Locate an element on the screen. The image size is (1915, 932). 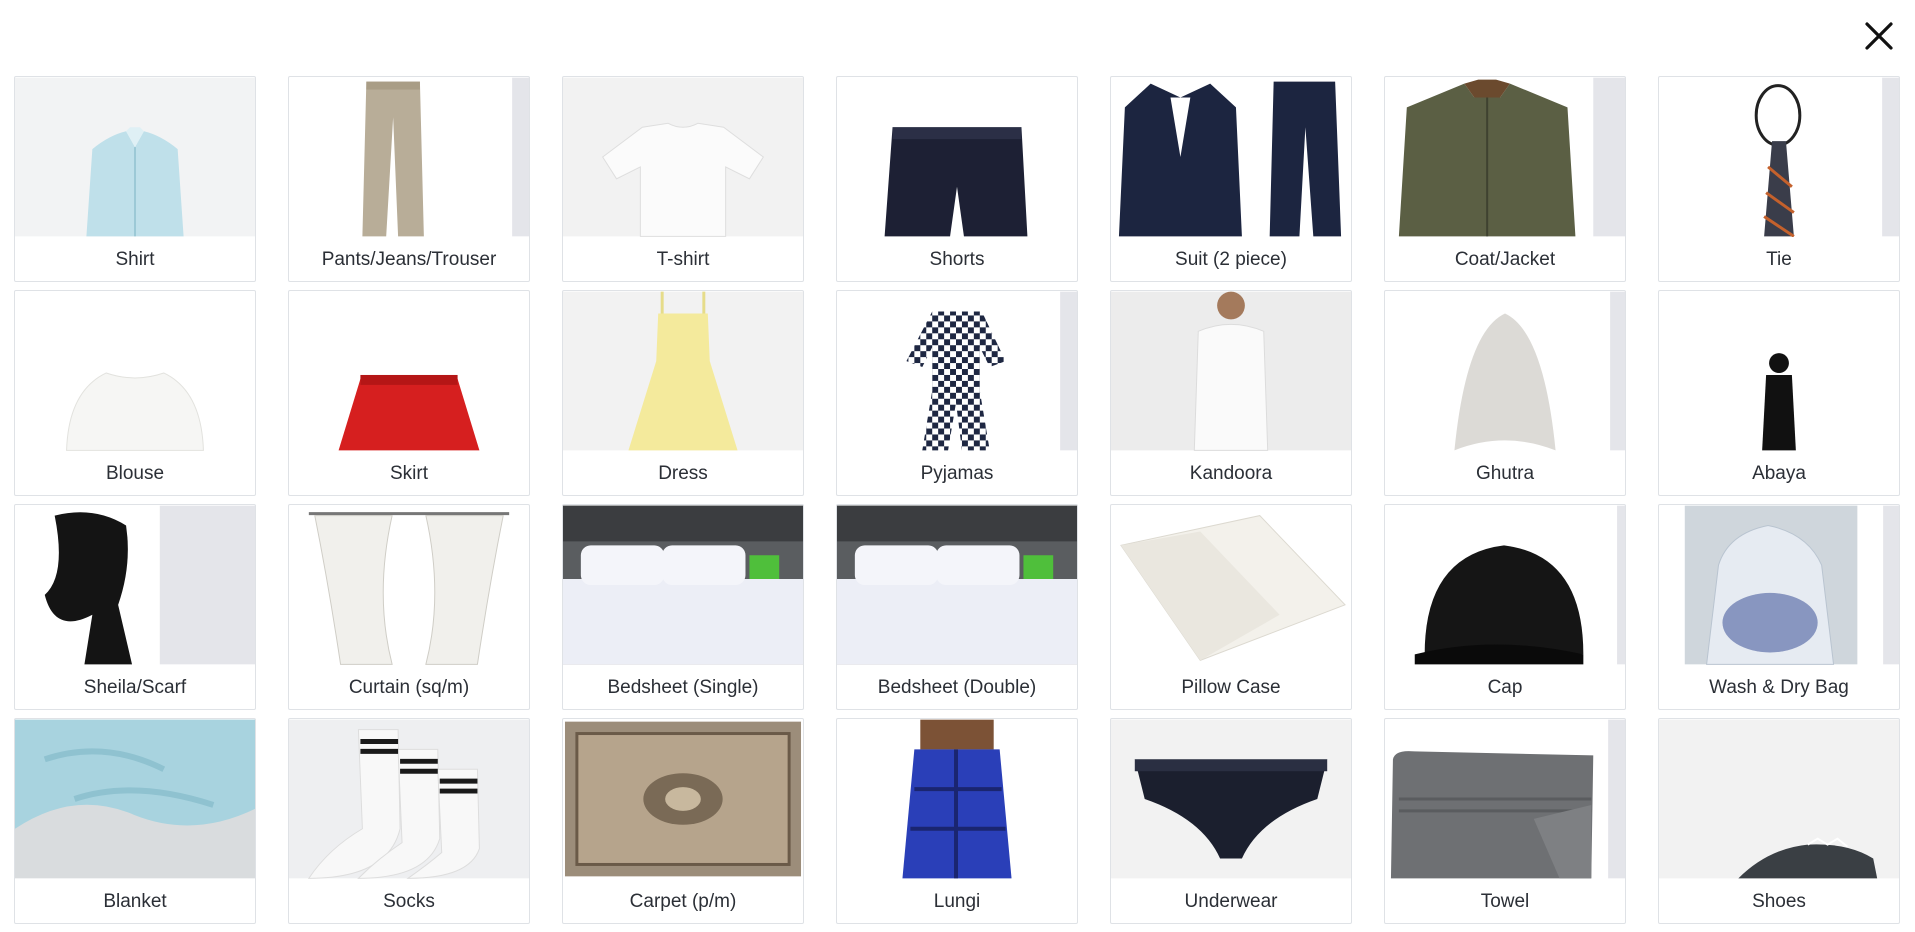
item-card-shirt: Shirt is located at coordinates (135, 179).